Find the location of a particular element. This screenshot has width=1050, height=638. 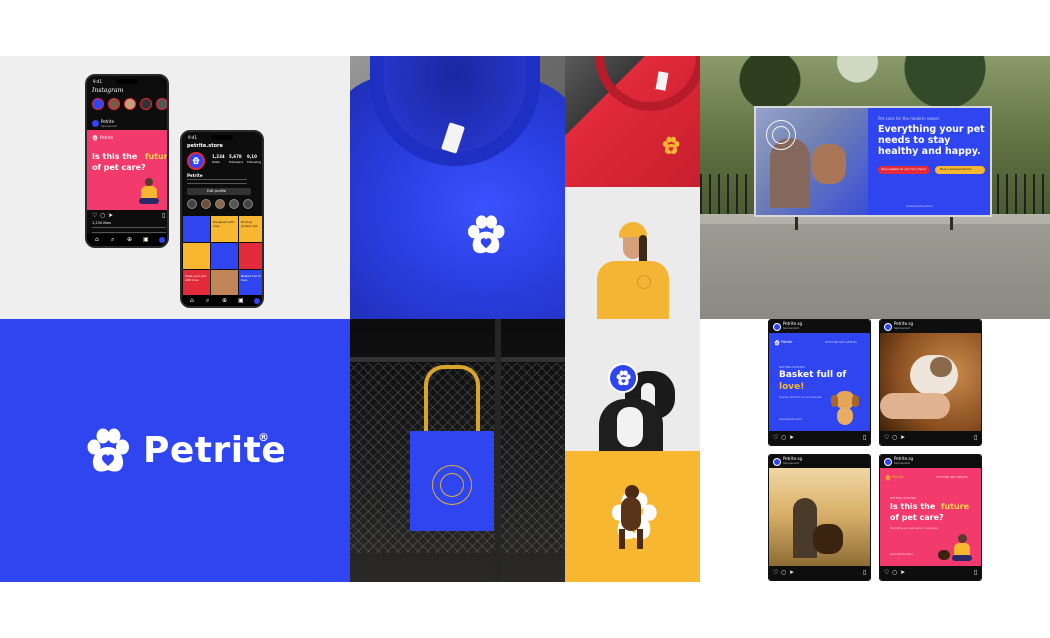

post-avatar is located at coordinates (95, 123).